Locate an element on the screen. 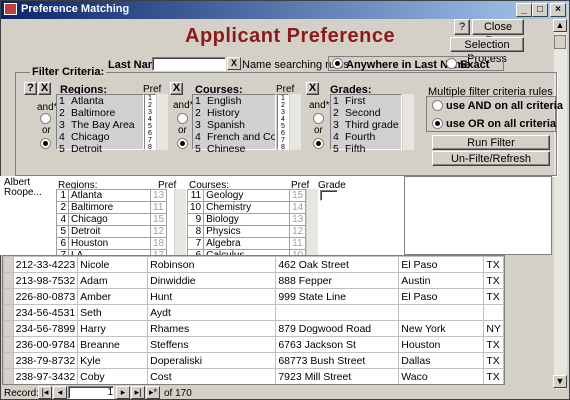  filter-list-item: 5 Detroit is located at coordinates (100, 149).